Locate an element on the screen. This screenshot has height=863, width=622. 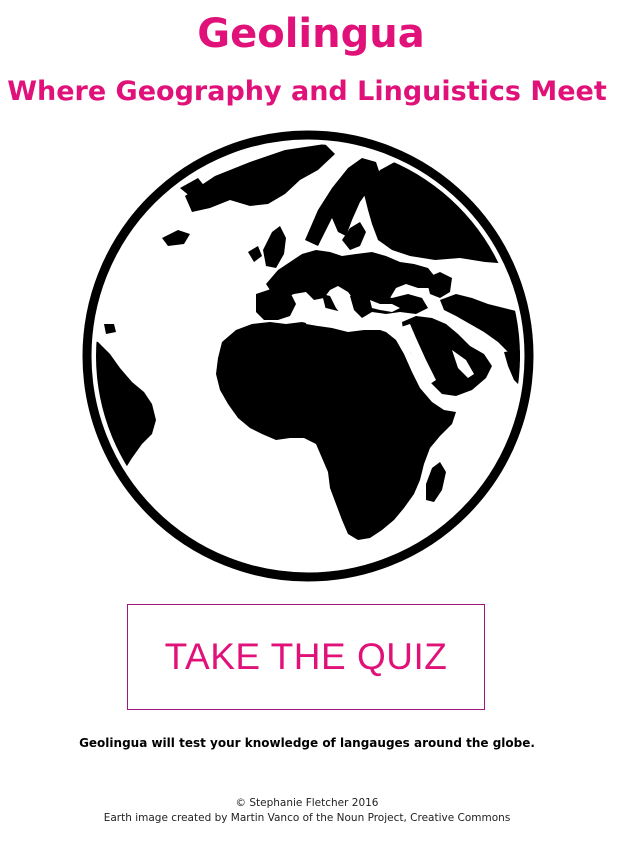
site-title: Geolingua is located at coordinates (311, 34).